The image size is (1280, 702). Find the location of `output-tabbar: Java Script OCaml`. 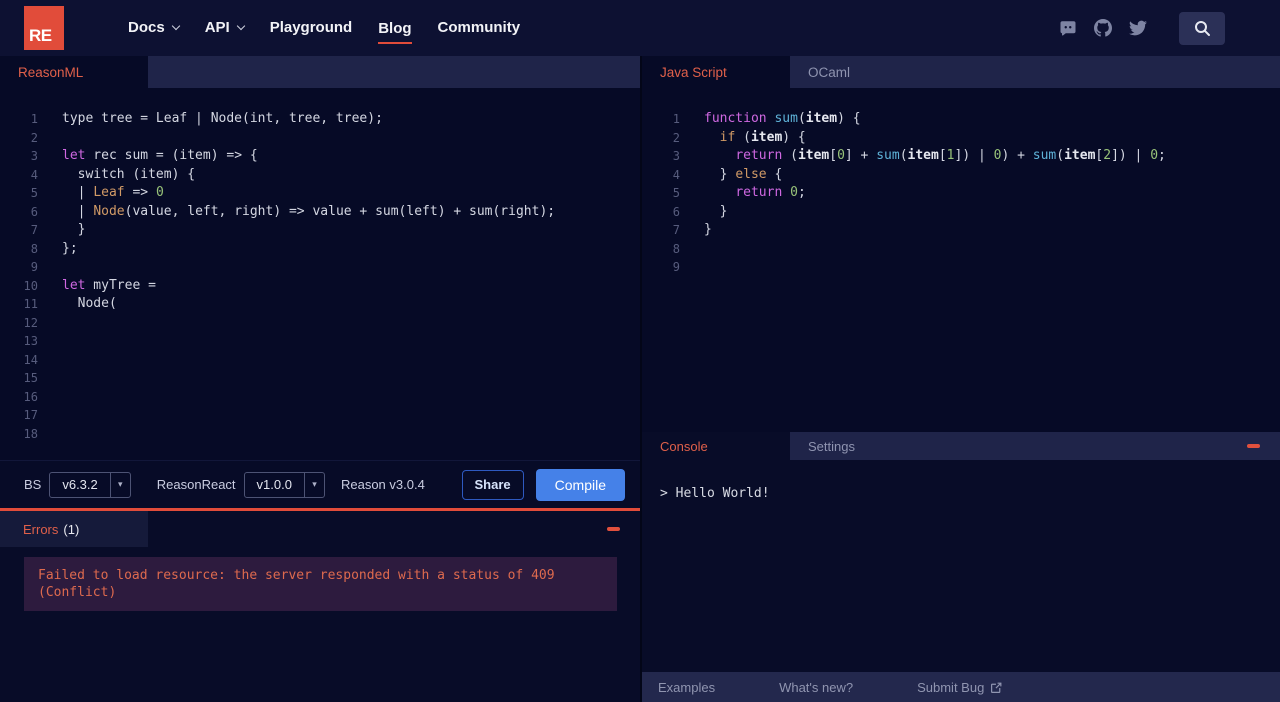

output-tabbar: Java Script OCaml is located at coordinates (961, 72).